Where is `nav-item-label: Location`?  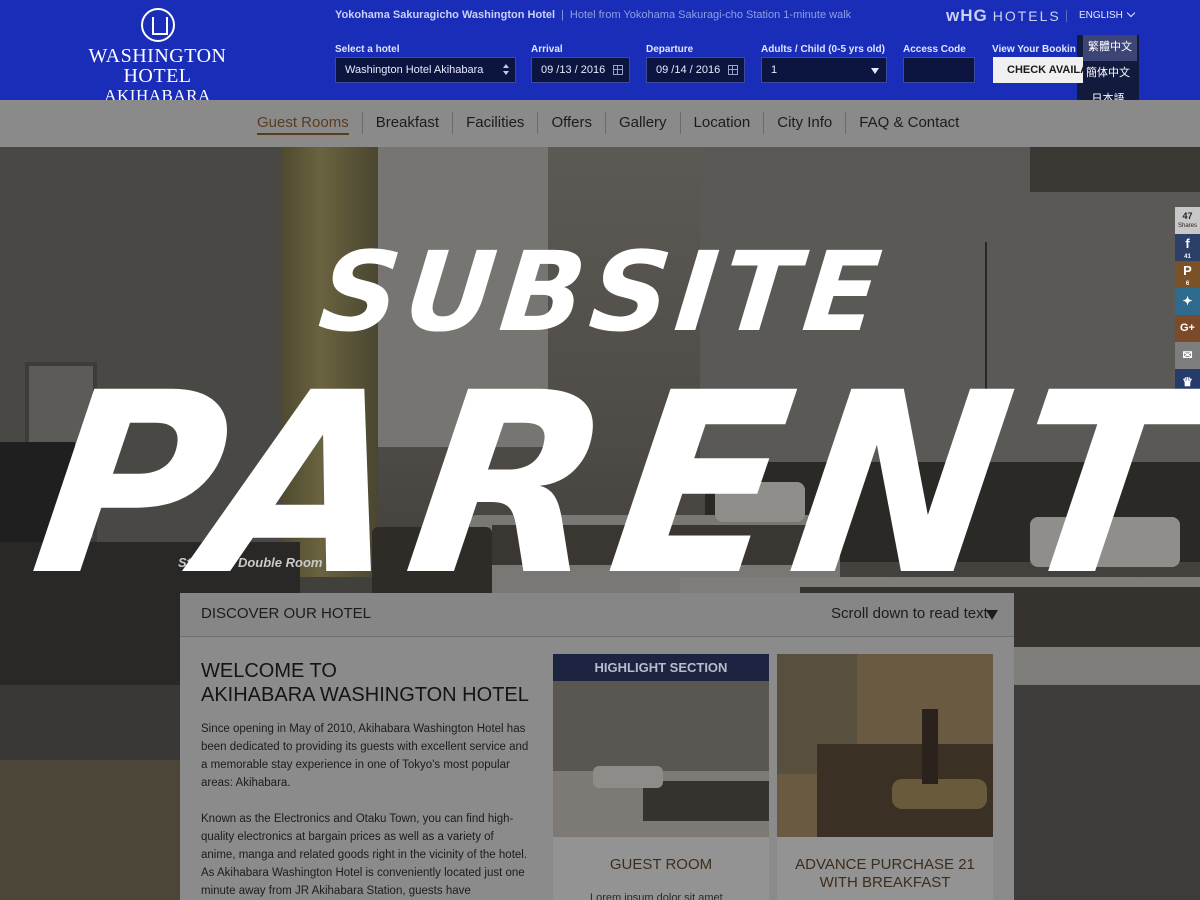 nav-item-label: Location is located at coordinates (722, 122).